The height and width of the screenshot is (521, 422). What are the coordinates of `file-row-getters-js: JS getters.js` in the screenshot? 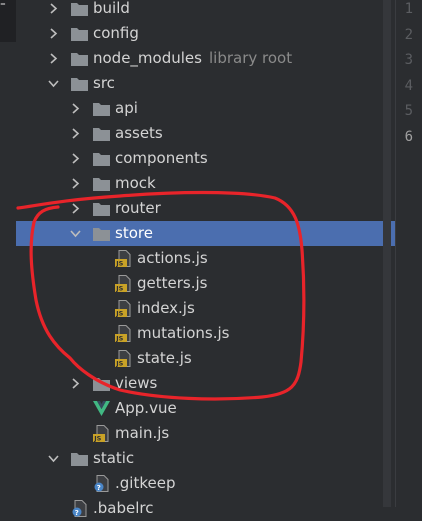 It's located at (197, 283).